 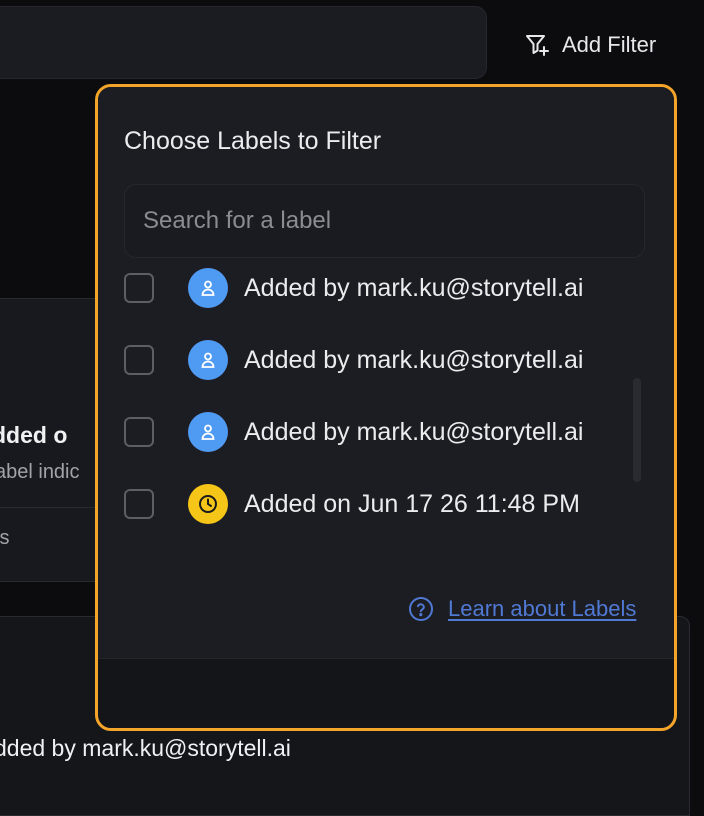 I want to click on help-circle-icon, so click(x=421, y=609).